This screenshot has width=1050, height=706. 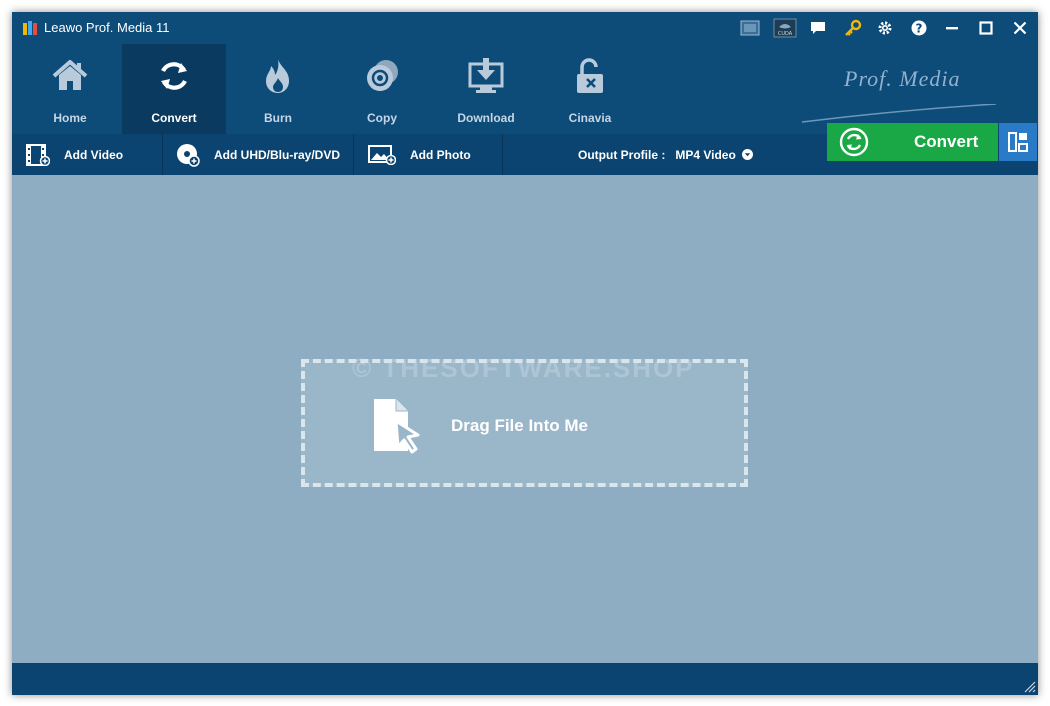 I want to click on refresh-circle-icon, so click(x=854, y=142).